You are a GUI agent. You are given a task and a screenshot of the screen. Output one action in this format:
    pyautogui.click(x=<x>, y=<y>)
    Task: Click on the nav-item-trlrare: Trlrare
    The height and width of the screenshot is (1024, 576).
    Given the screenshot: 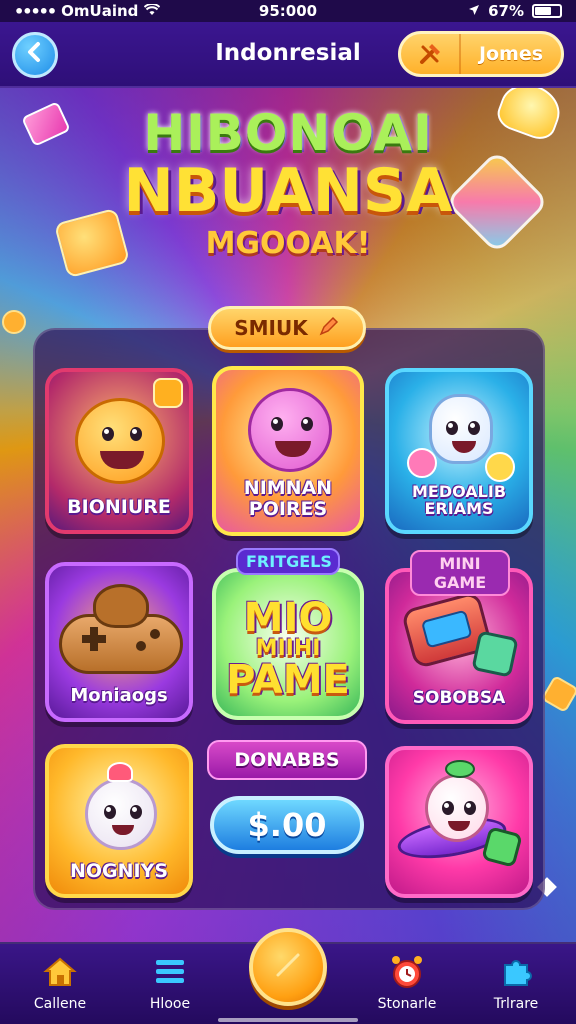 What is the action you would take?
    pyautogui.click(x=516, y=982)
    